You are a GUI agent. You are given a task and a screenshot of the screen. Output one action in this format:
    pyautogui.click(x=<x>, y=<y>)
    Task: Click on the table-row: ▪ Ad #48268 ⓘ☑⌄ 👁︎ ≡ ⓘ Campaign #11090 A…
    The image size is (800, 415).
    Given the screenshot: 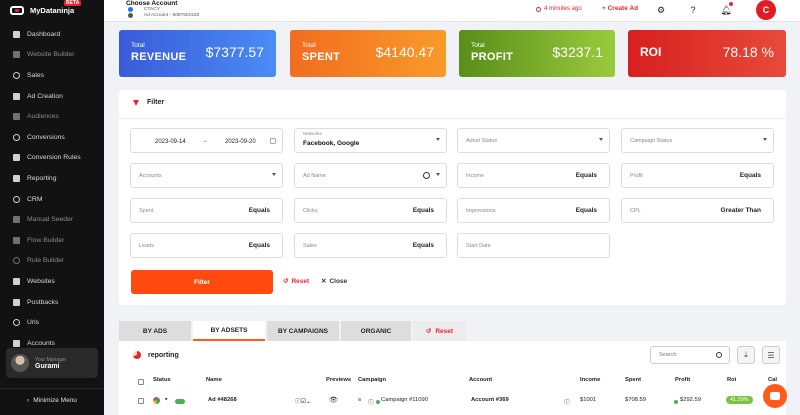 What is the action you would take?
    pyautogui.click(x=452, y=402)
    